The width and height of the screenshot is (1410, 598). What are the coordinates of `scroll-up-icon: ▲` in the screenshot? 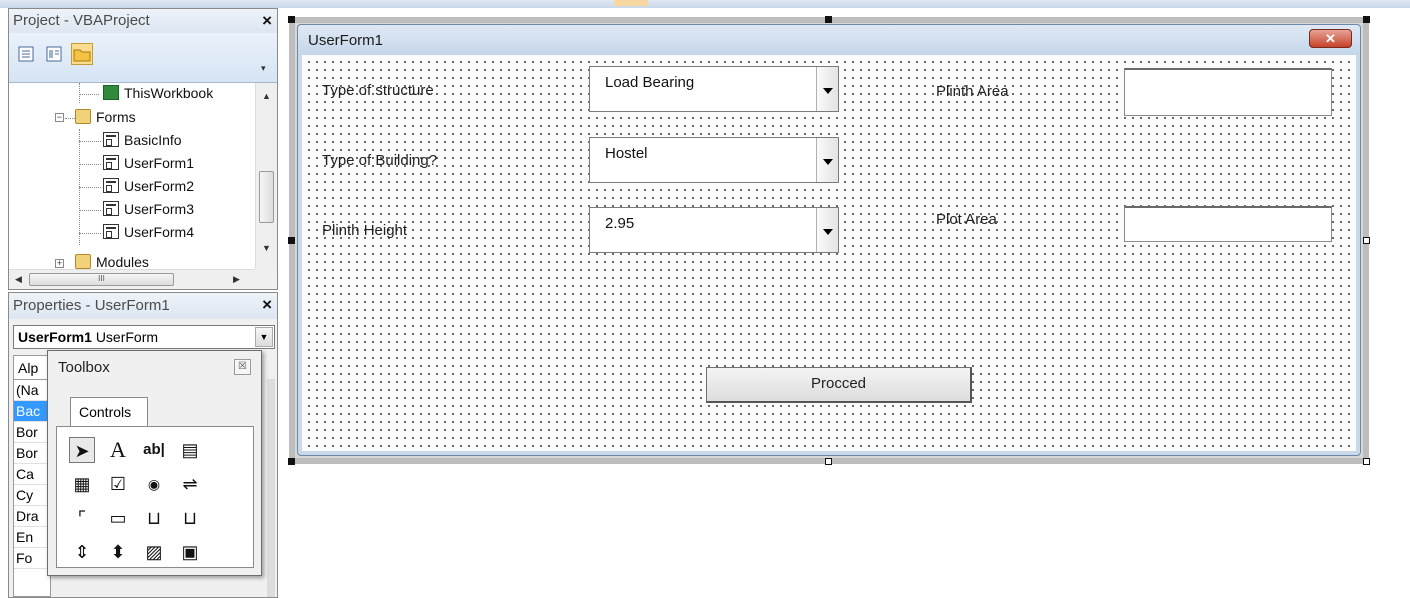 It's located at (266, 96).